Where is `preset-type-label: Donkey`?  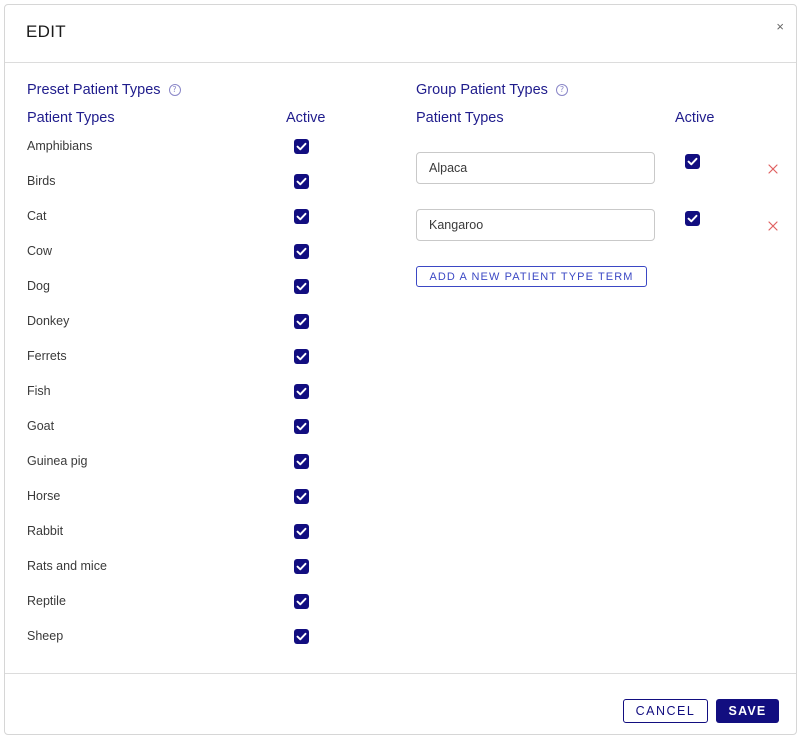 preset-type-label: Donkey is located at coordinates (48, 321).